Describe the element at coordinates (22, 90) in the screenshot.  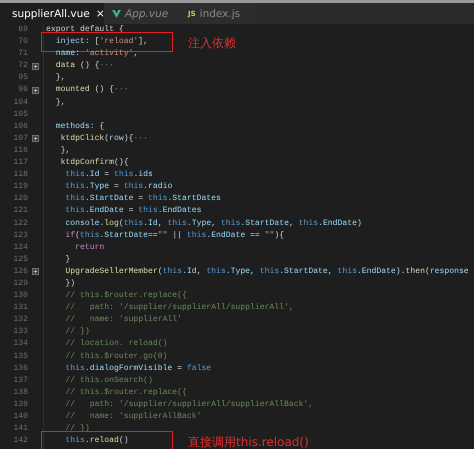
I see `line-number: 96` at that location.